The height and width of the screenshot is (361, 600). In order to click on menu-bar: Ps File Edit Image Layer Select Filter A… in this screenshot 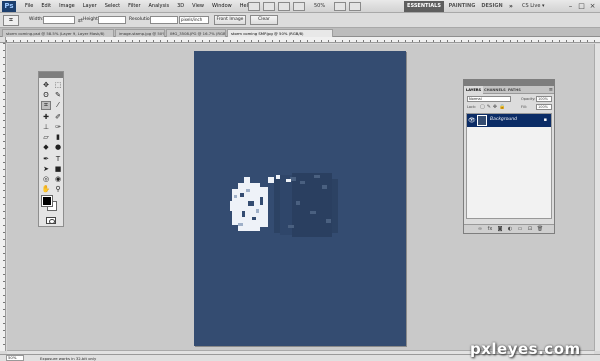, I will do `click(300, 6)`.